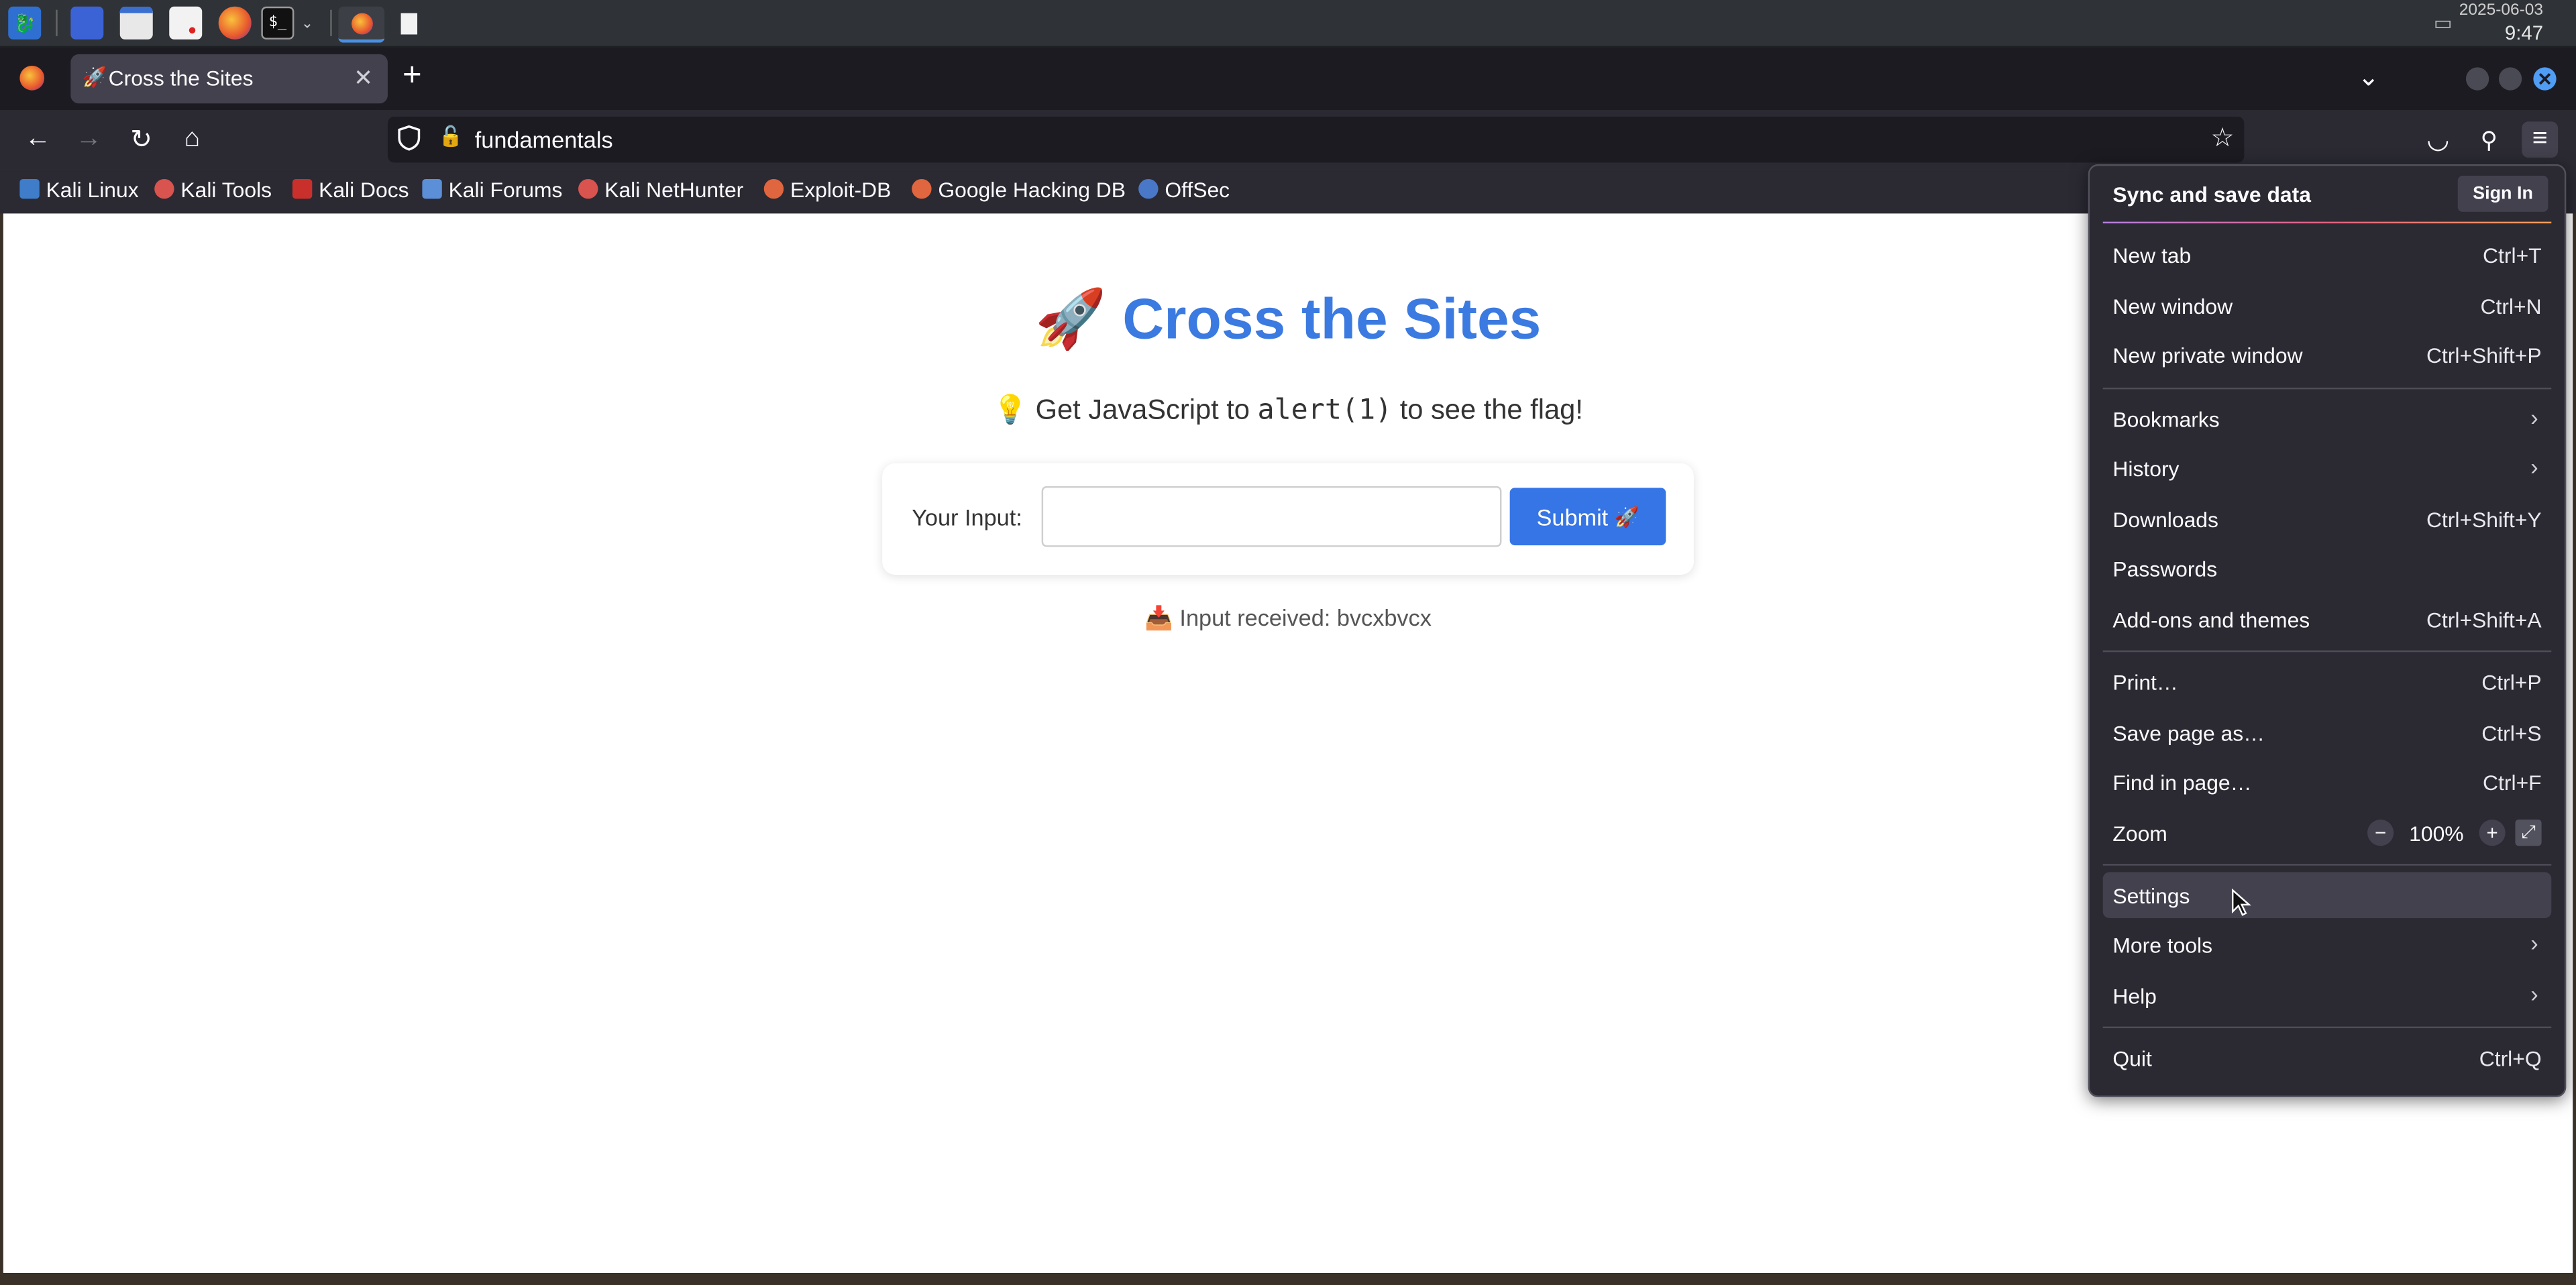 The image size is (2576, 1285). I want to click on inbox-tray-icon: 📥, so click(1158, 617).